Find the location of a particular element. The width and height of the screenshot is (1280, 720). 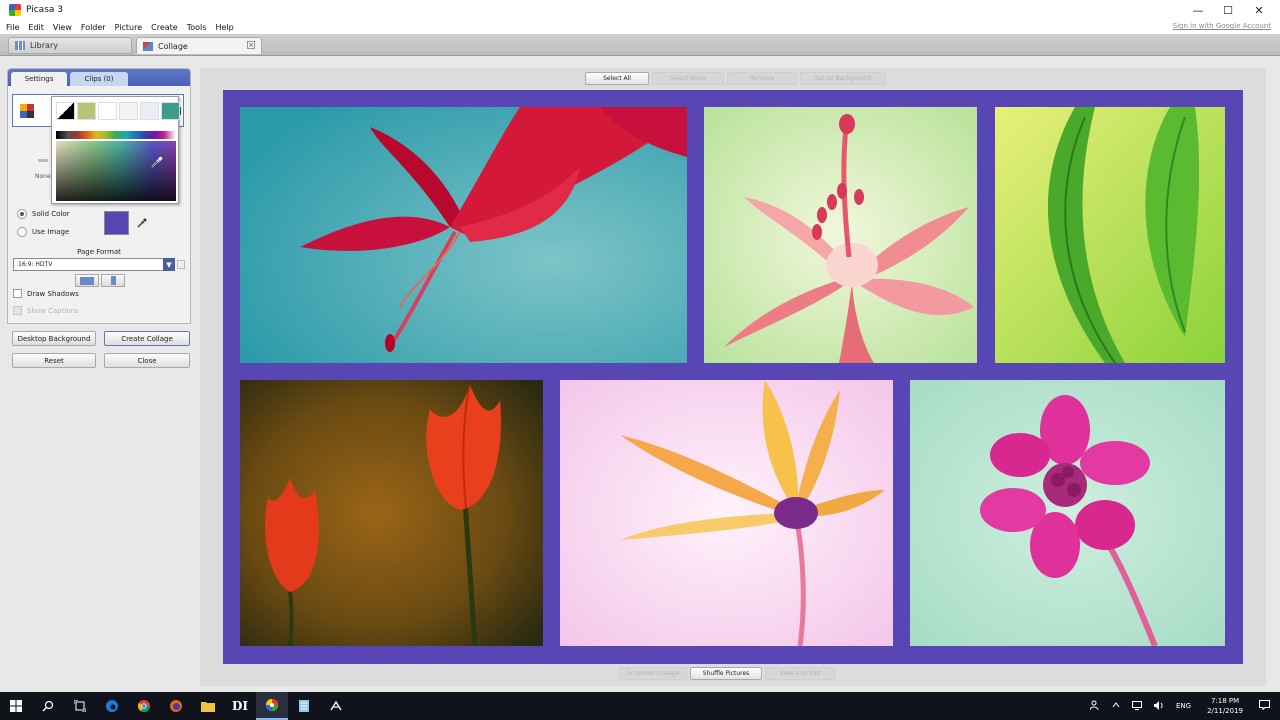

preset-white is located at coordinates (107, 111).